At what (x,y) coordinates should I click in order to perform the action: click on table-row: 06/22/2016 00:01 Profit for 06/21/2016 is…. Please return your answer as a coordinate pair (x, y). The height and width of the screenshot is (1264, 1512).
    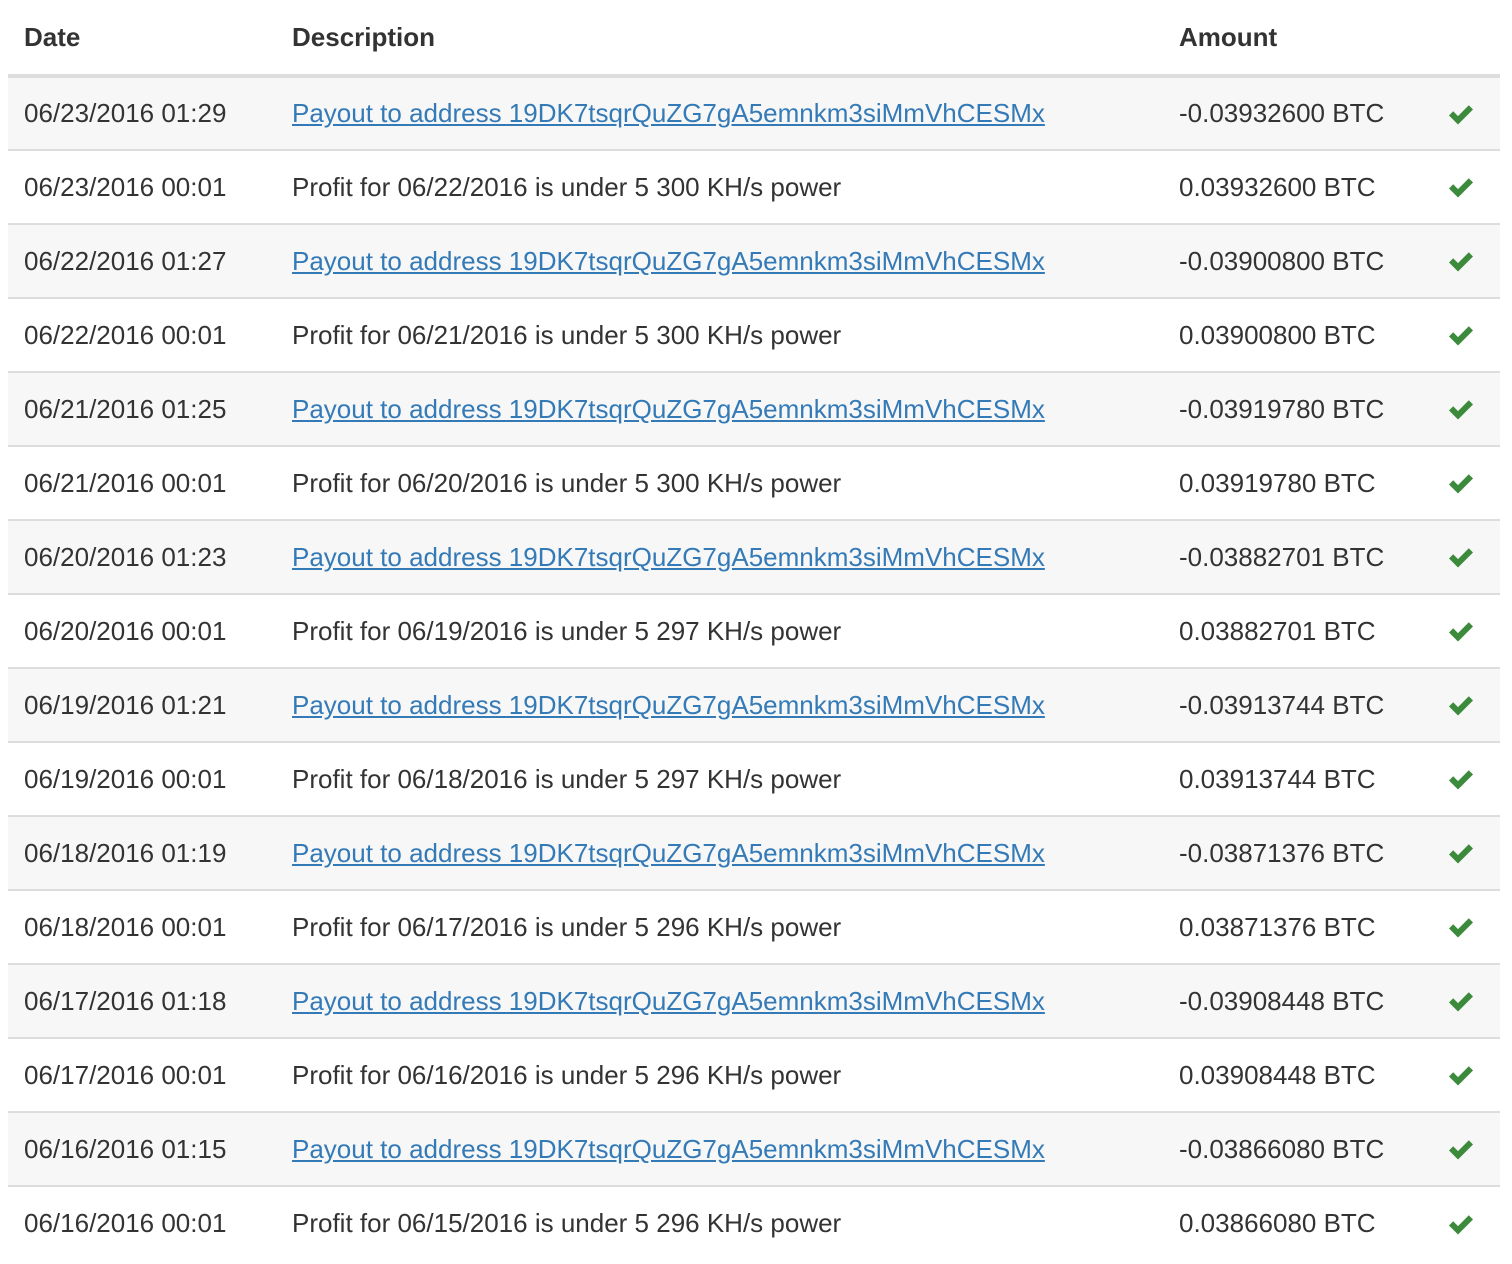
    Looking at the image, I should click on (754, 334).